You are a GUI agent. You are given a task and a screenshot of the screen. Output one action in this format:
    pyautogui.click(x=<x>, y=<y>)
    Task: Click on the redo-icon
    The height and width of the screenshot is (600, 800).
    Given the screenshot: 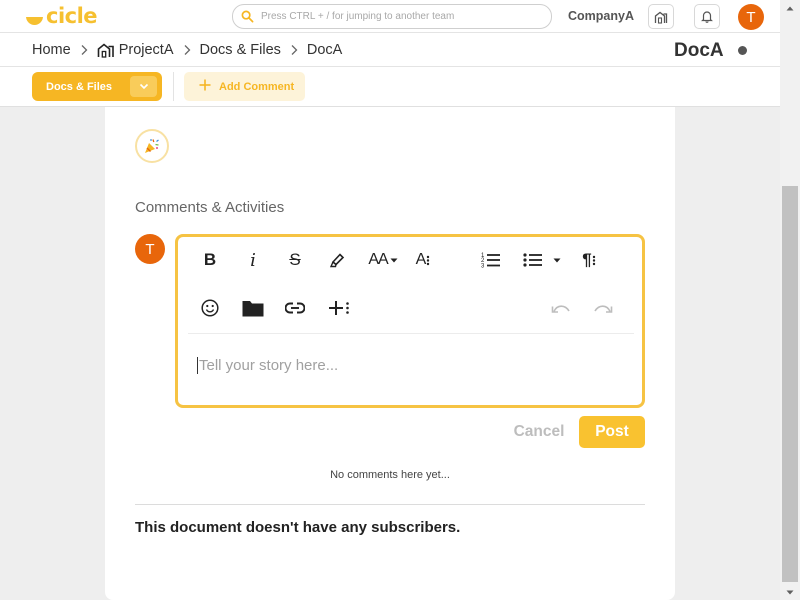 What is the action you would take?
    pyautogui.click(x=603, y=309)
    